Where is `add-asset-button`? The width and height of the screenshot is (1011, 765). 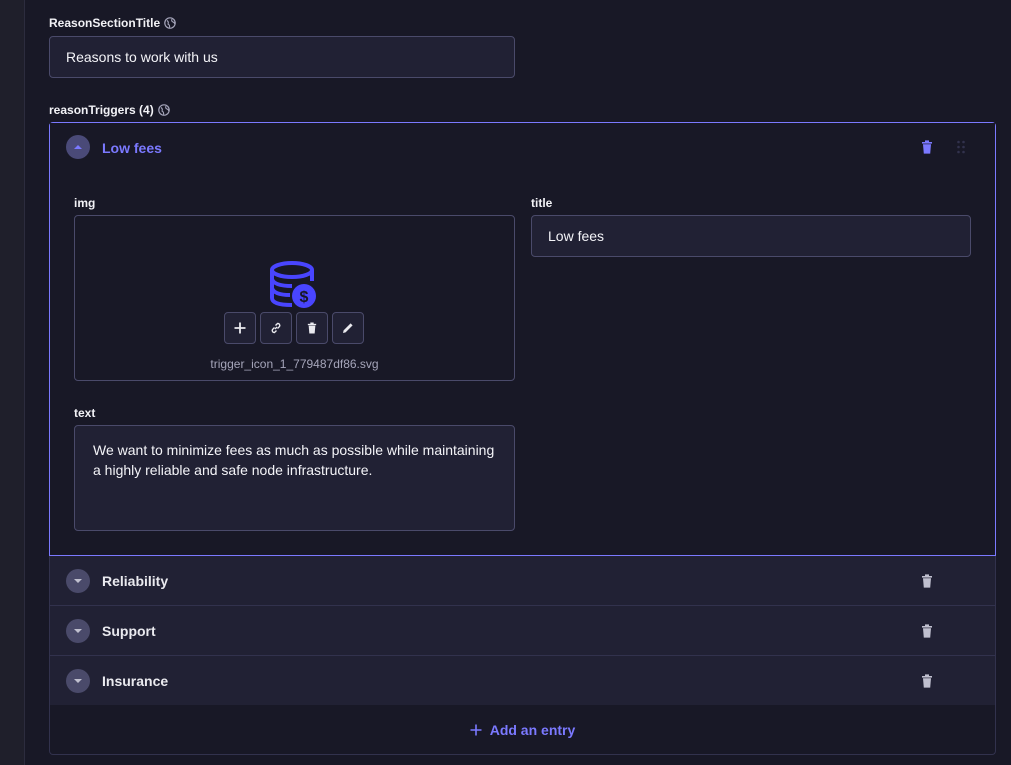
add-asset-button is located at coordinates (240, 328).